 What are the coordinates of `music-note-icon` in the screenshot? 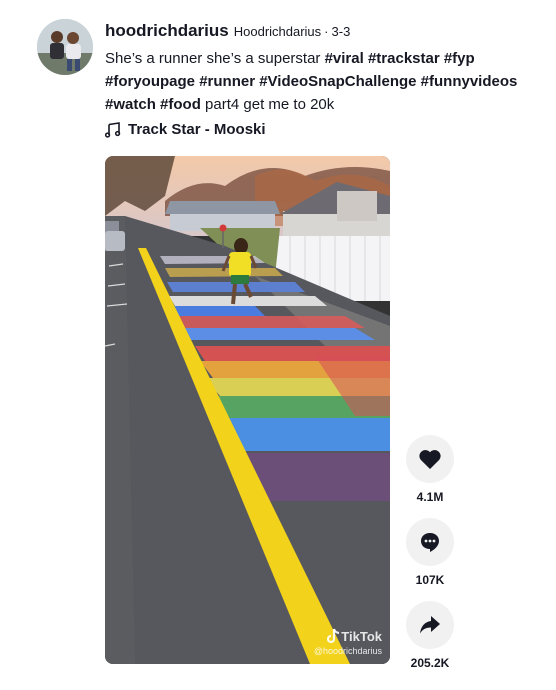 It's located at (113, 129).